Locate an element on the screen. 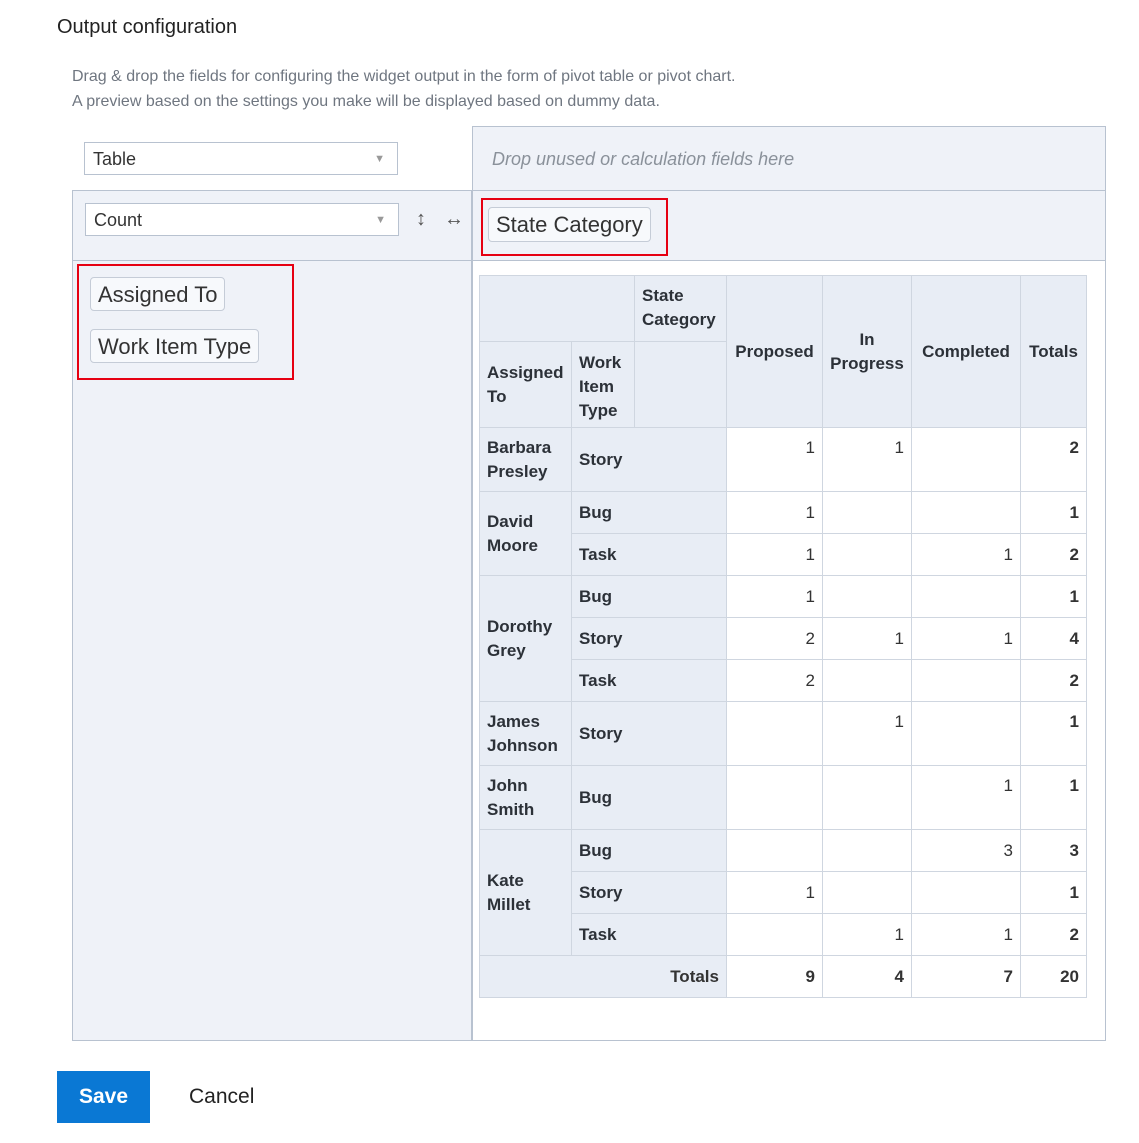  divider is located at coordinates (272, 260).